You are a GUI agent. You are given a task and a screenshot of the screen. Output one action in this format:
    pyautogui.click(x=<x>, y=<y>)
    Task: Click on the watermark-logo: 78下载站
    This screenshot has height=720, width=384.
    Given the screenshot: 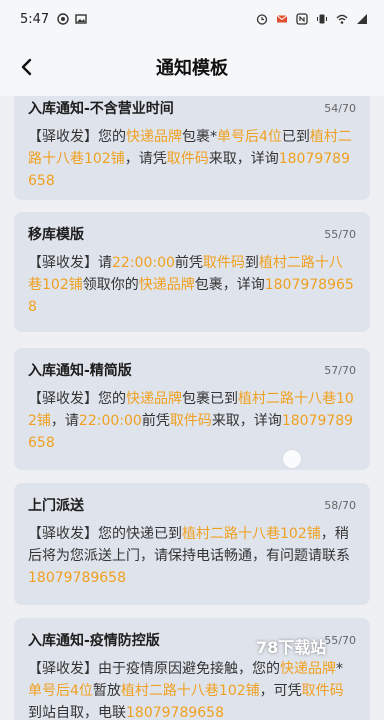 What is the action you would take?
    pyautogui.click(x=291, y=647)
    